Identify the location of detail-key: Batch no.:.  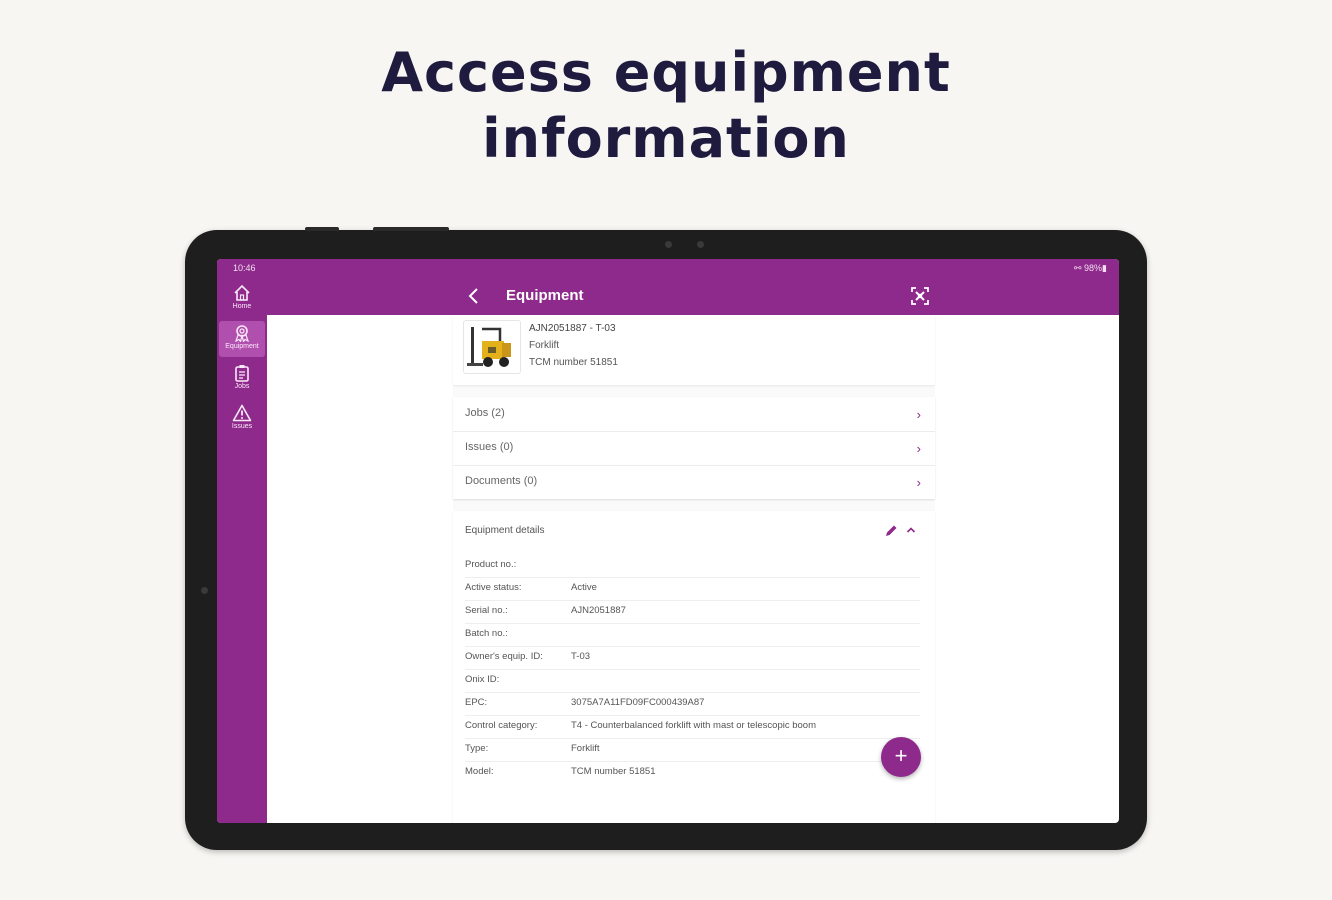
(486, 633).